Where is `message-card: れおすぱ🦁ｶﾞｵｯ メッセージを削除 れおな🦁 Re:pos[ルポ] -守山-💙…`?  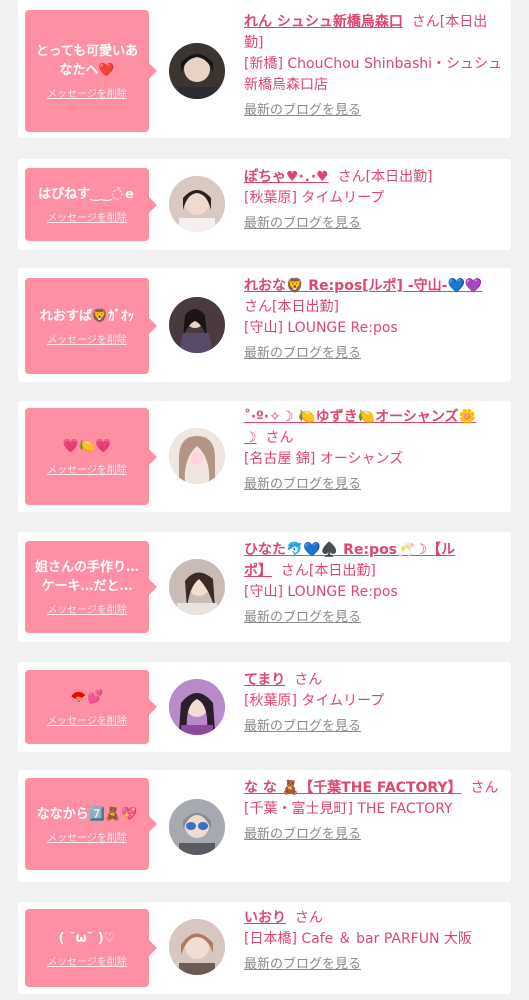
message-card: れおすぱ🦁ｶﾞｵｯ メッセージを削除 れおな🦁 Re:pos[ルポ] -守山-💙… is located at coordinates (264, 325).